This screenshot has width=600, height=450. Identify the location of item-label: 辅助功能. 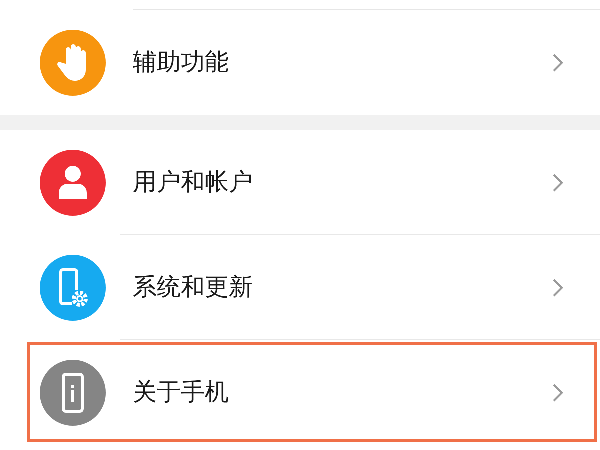
(181, 63).